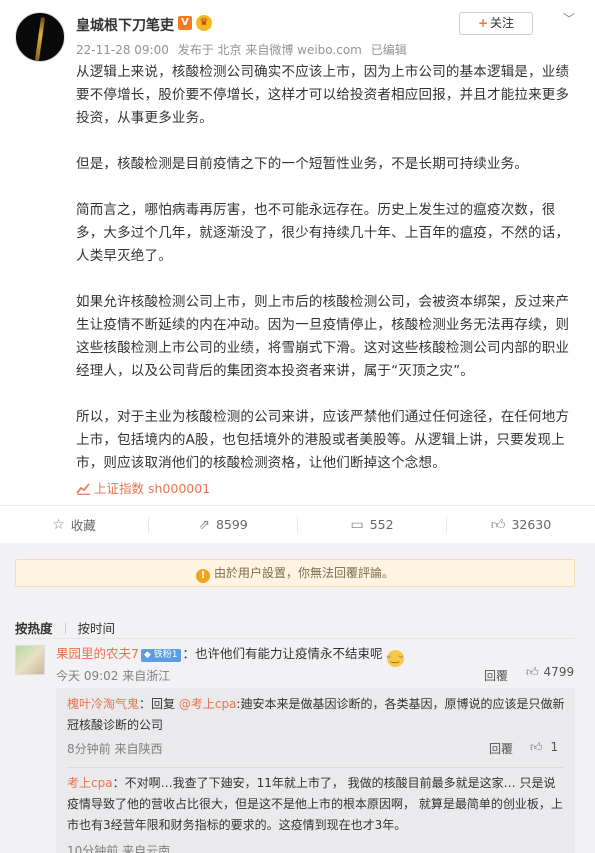  What do you see at coordinates (531, 524) in the screenshot?
I see `like-count: 32630` at bounding box center [531, 524].